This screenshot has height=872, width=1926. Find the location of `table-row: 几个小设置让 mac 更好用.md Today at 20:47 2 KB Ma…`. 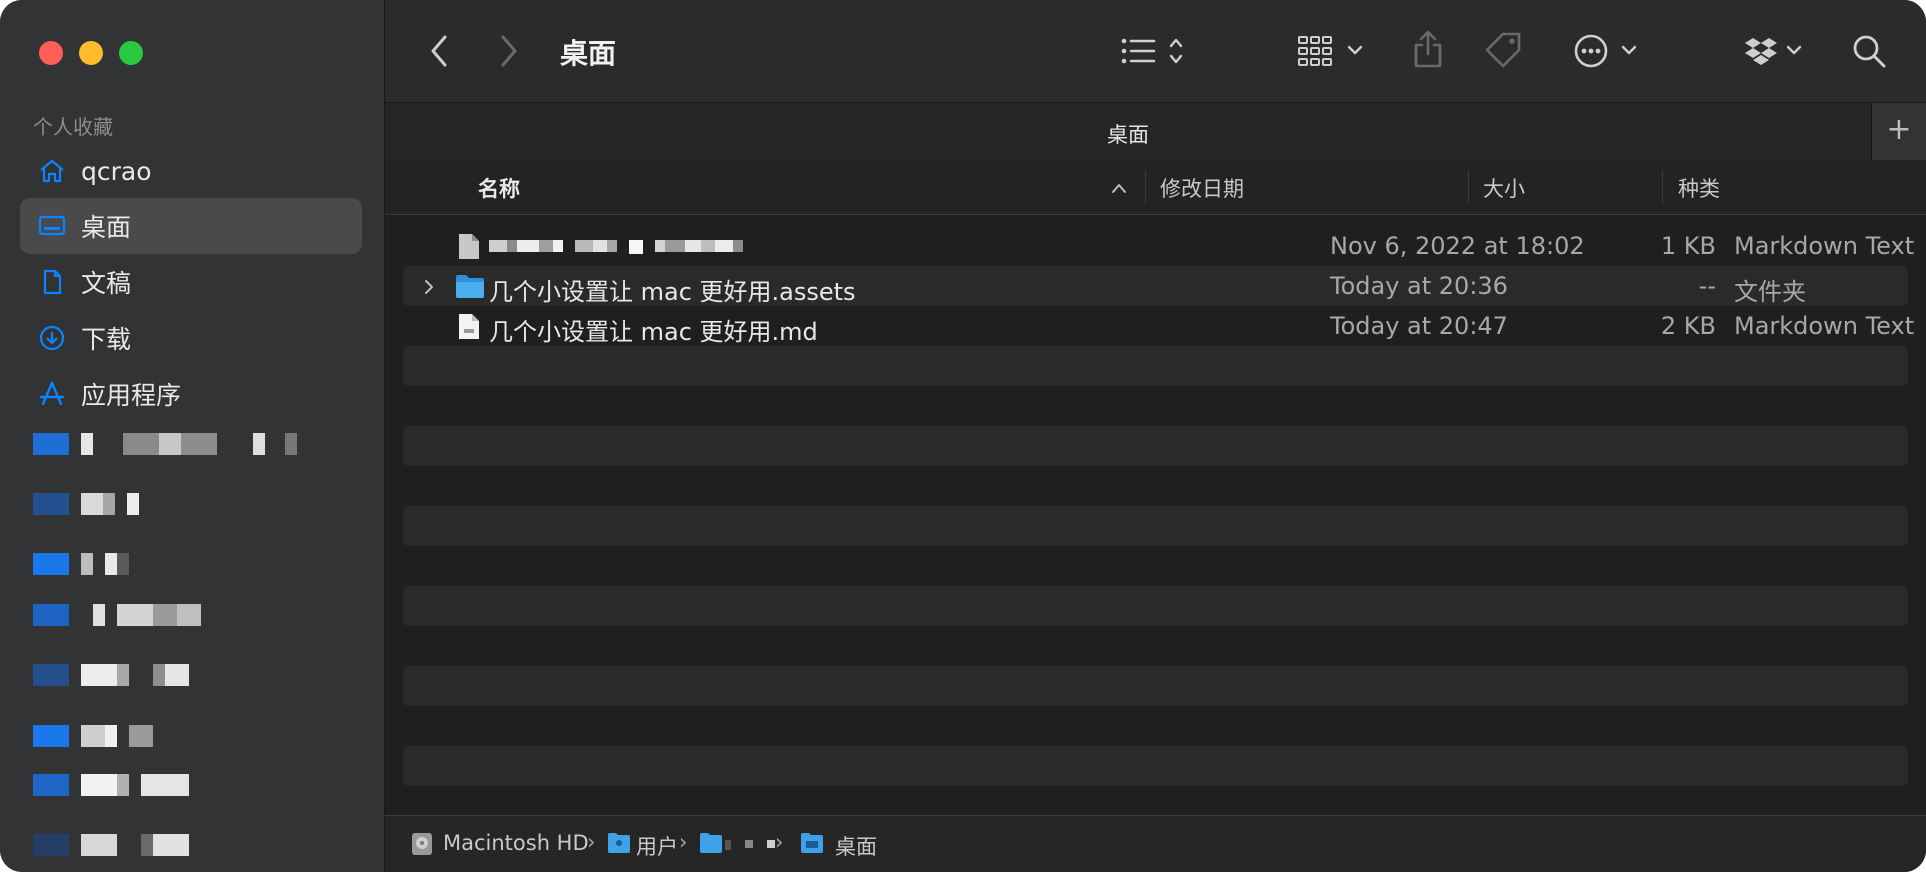

table-row: 几个小设置让 mac 更好用.md Today at 20:47 2 KB Ma… is located at coordinates (1158, 326).